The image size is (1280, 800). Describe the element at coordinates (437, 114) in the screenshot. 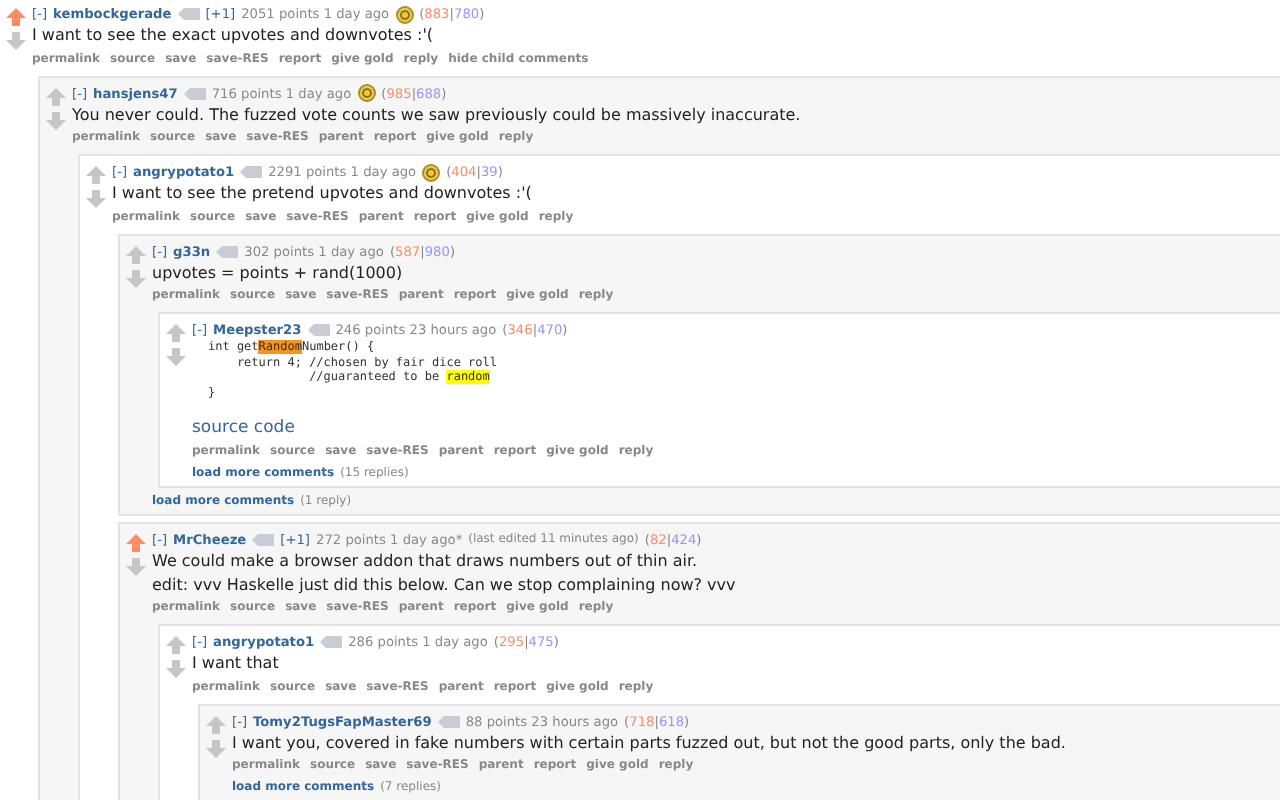

I see `comment-text: You never could. The fuzzed vote counts we saw previously could be massively inaccurate.` at that location.